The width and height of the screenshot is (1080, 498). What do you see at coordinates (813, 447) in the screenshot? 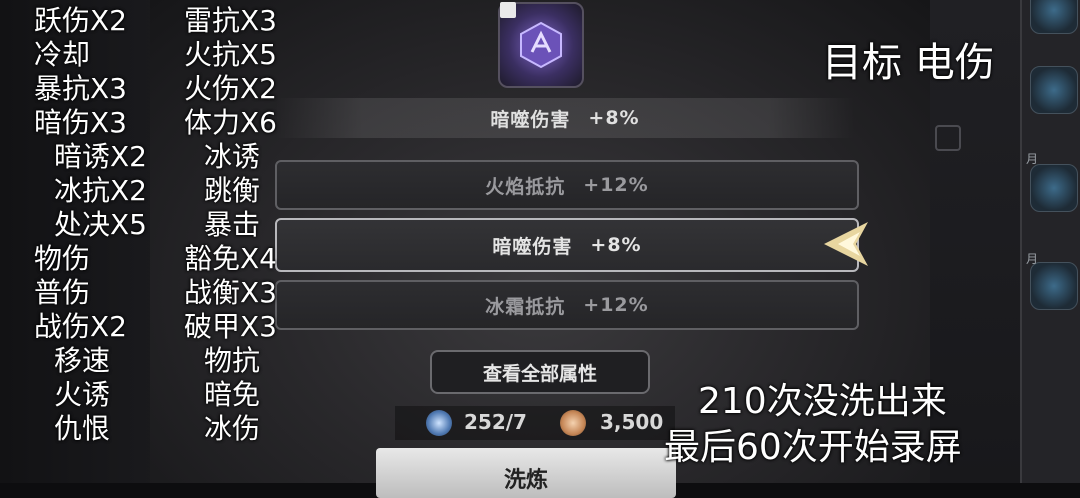
I see `note-caption-line2: 最后60次开始录屏` at bounding box center [813, 447].